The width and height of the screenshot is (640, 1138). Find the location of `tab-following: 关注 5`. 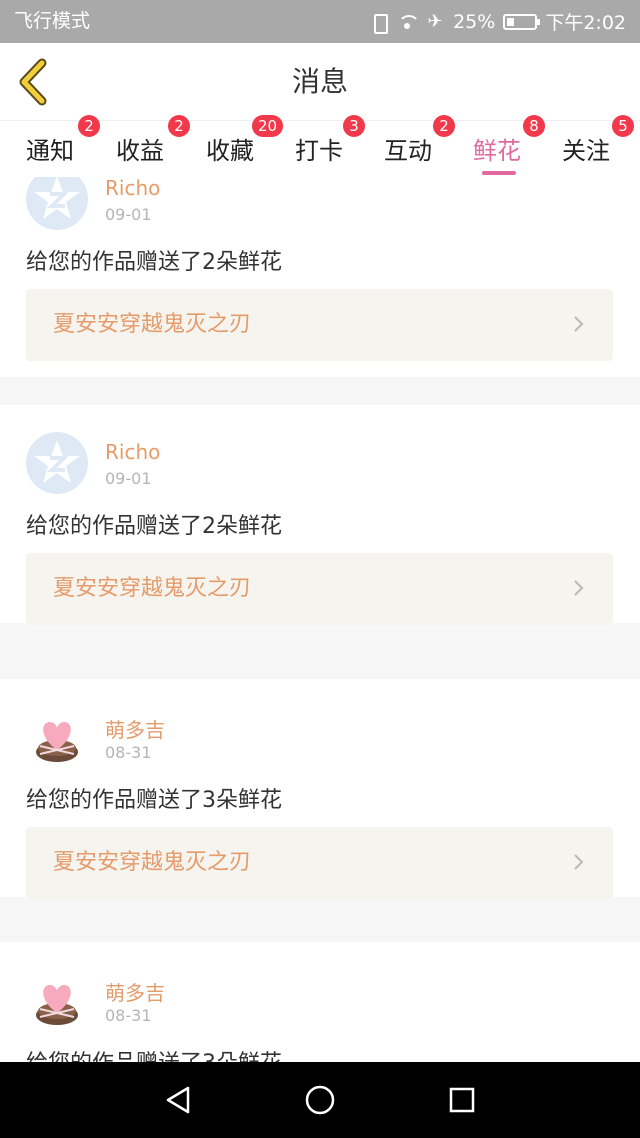

tab-following: 关注 5 is located at coordinates (601, 146).